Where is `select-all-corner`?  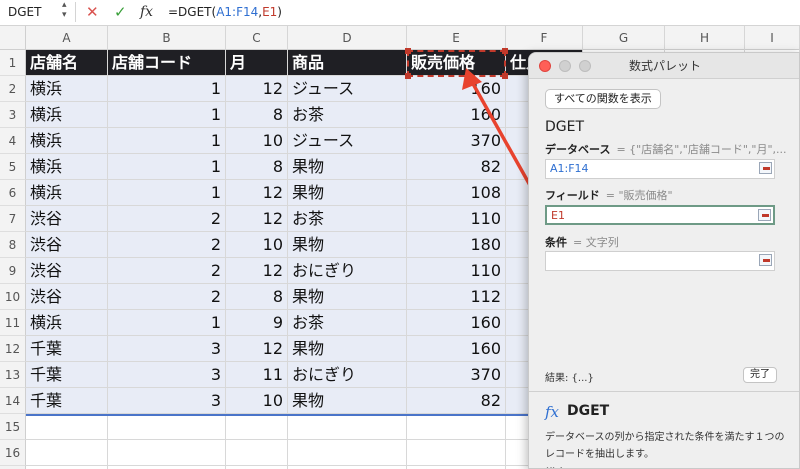
select-all-corner is located at coordinates (13, 38).